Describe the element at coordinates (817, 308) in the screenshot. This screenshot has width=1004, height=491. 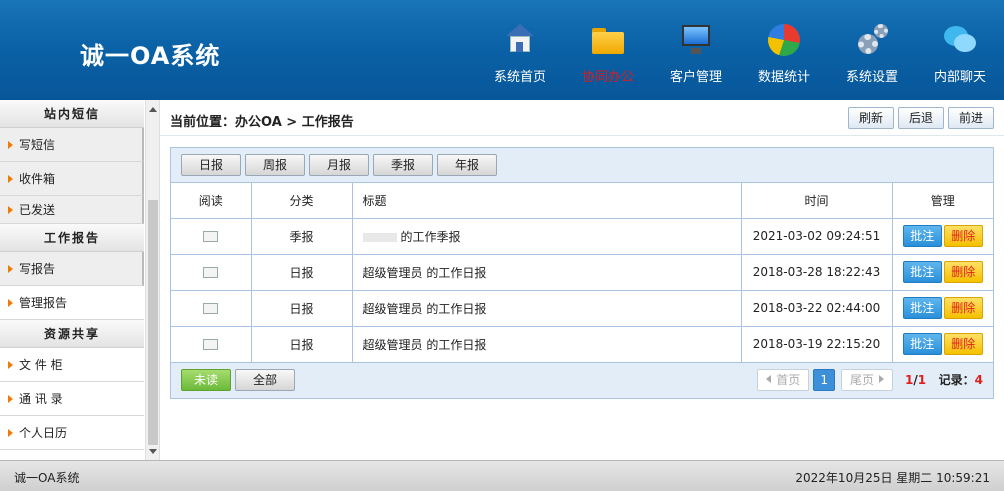
I see `time-cell: 2018-03-22 02:44:00` at that location.